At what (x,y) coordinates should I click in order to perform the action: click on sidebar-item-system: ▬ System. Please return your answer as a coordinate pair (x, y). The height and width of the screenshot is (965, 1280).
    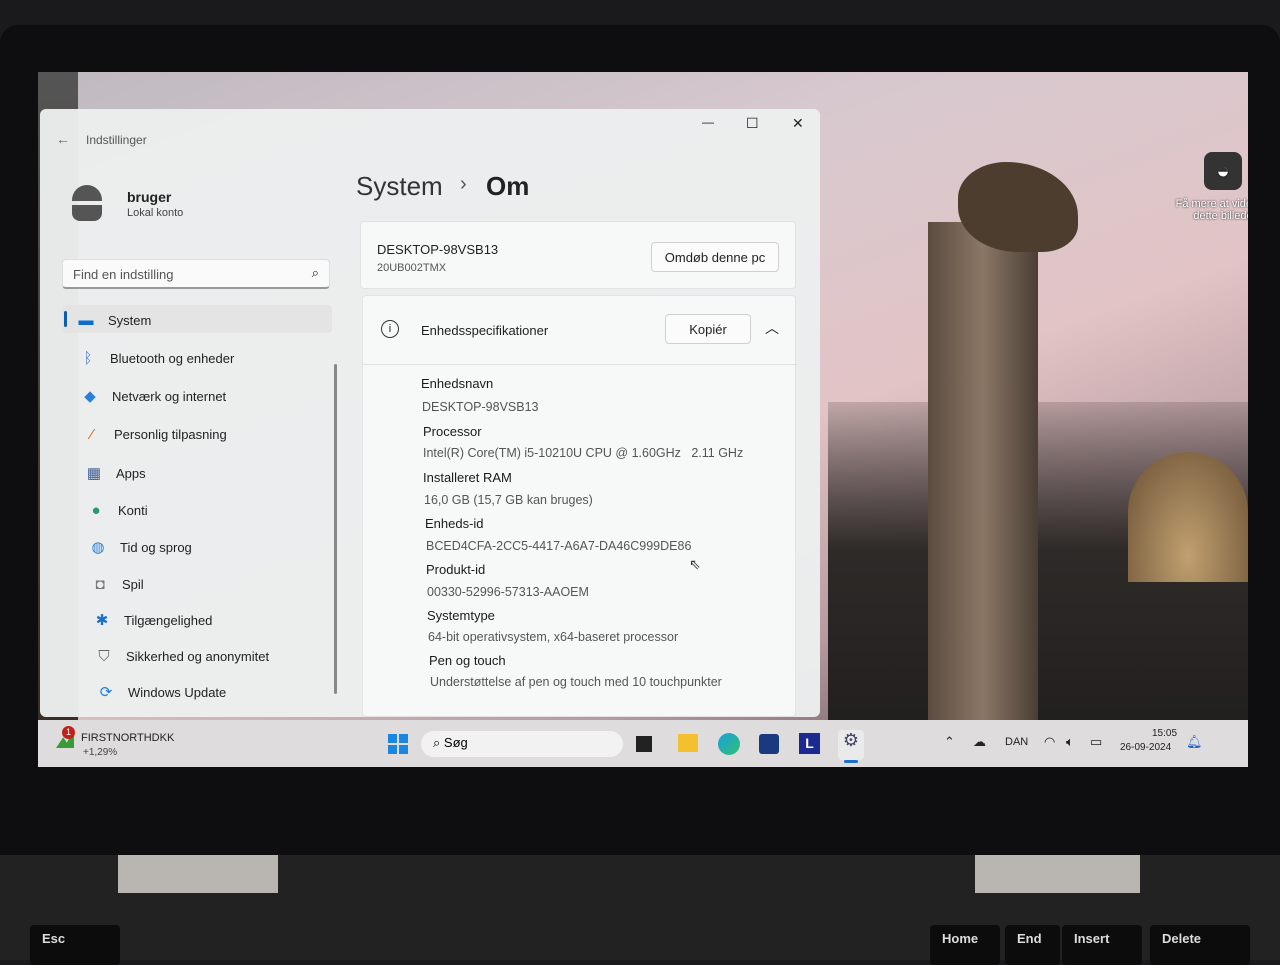
    Looking at the image, I should click on (114, 320).